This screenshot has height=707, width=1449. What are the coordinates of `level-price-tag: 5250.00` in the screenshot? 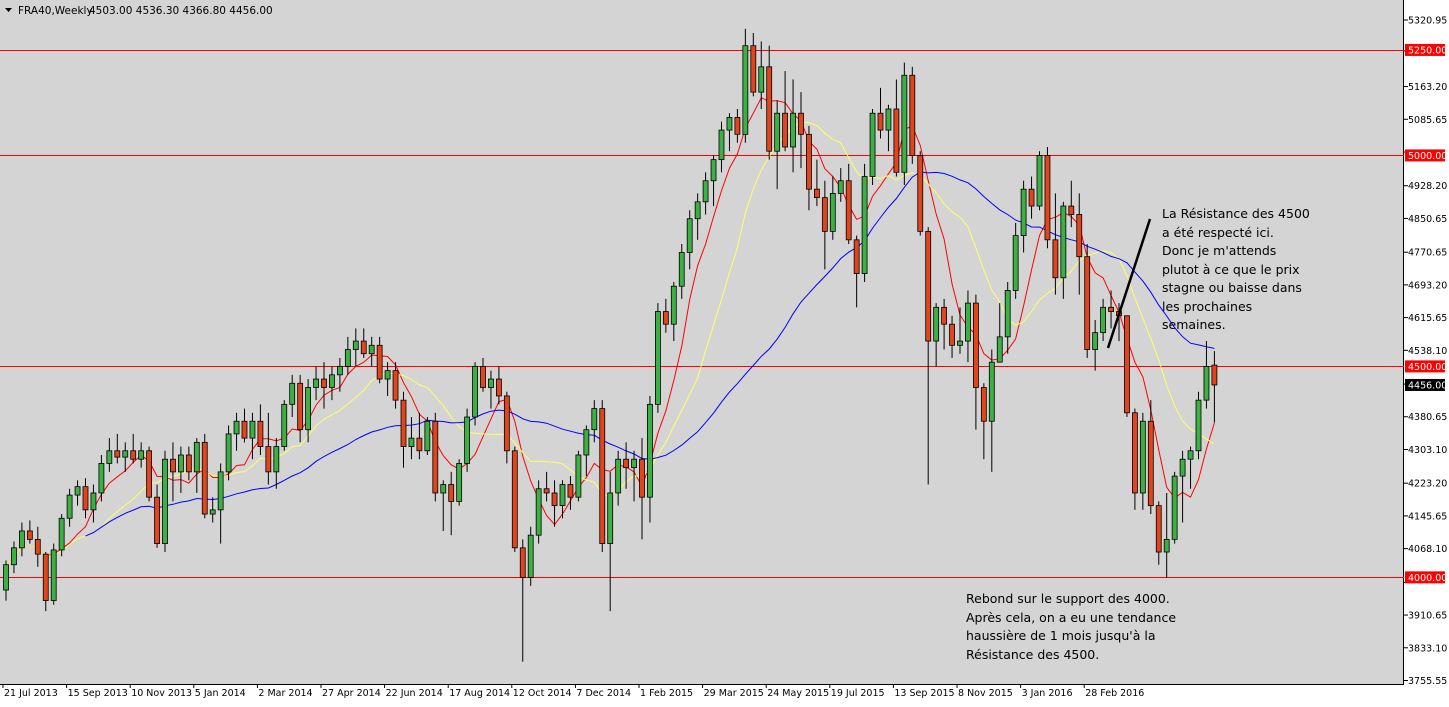 It's located at (1426, 49).